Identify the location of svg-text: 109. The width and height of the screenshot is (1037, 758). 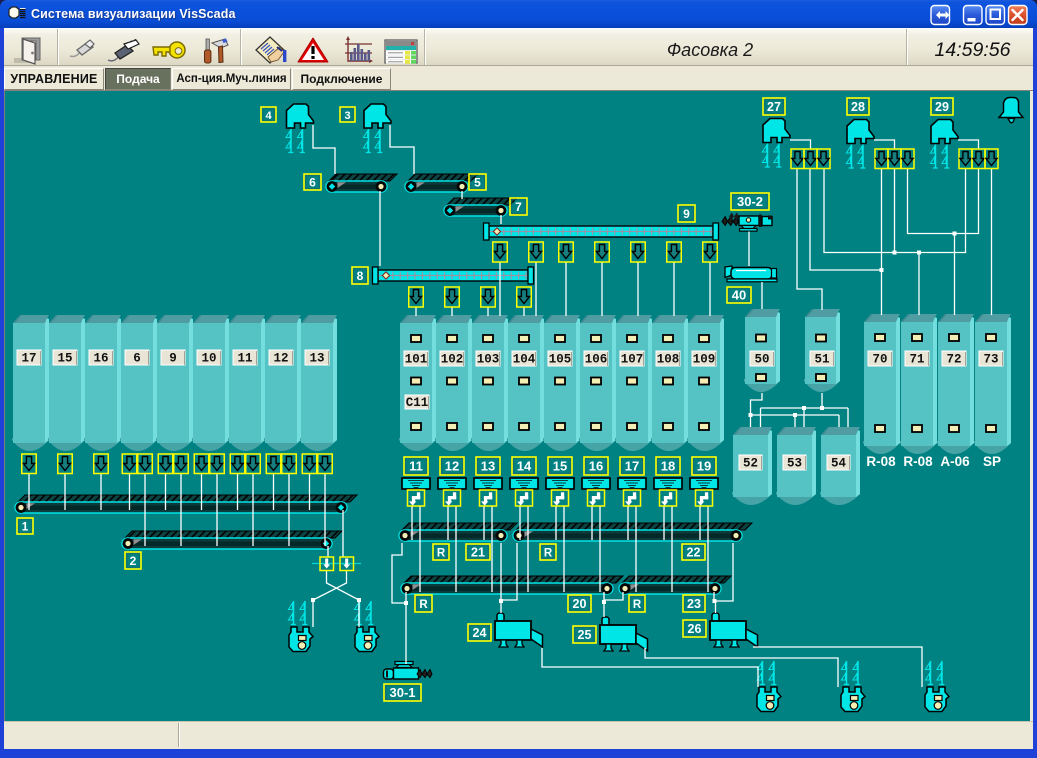
(704, 360).